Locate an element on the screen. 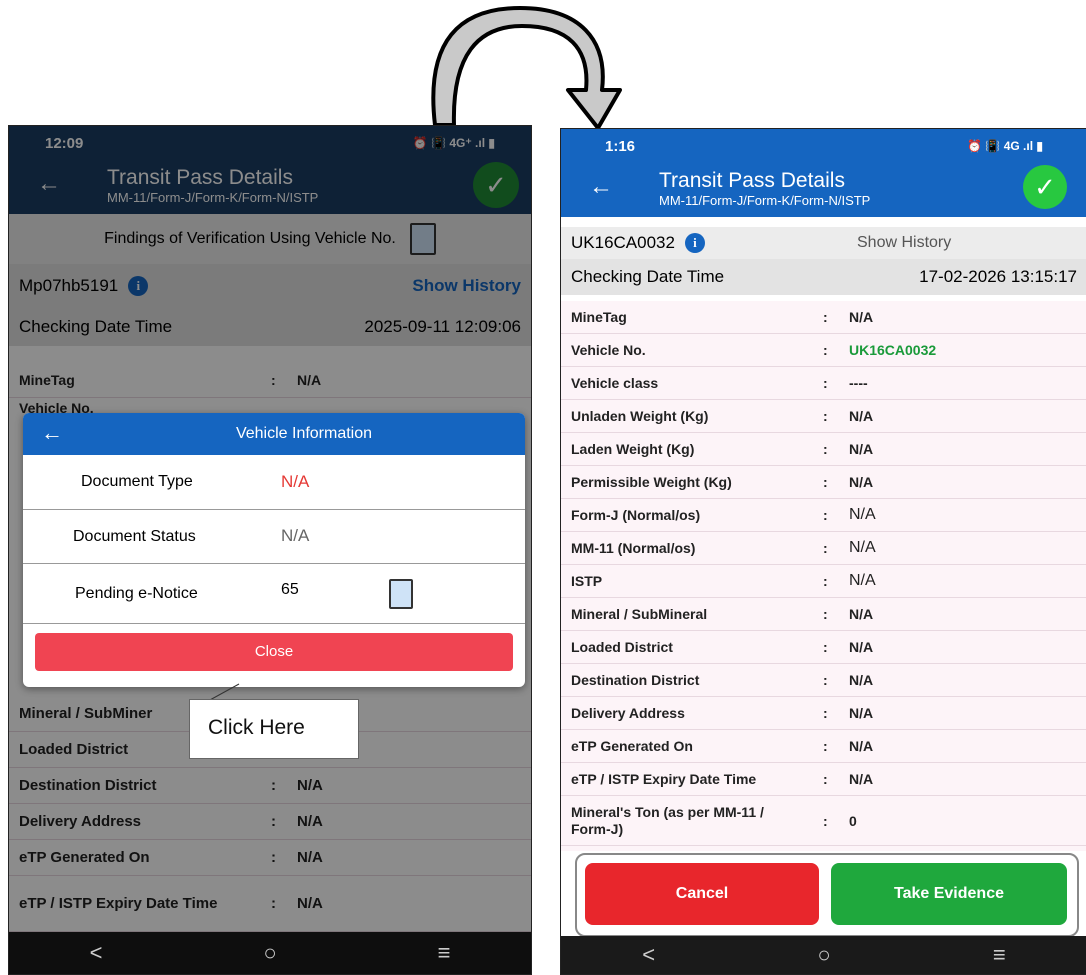  dialog-header: ← Vehicle Information is located at coordinates (274, 434).